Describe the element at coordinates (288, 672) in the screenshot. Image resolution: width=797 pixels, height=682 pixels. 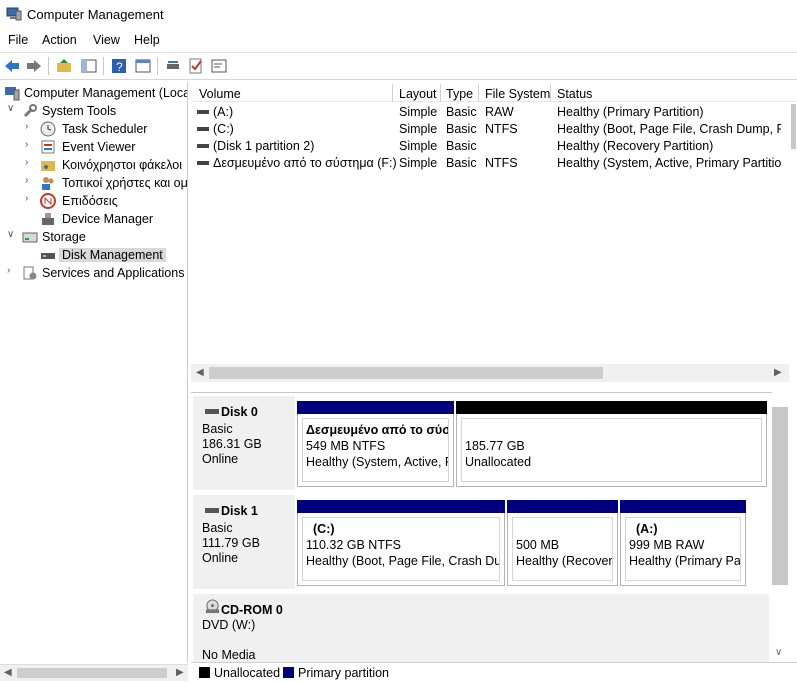
I see `primary-swatch` at that location.